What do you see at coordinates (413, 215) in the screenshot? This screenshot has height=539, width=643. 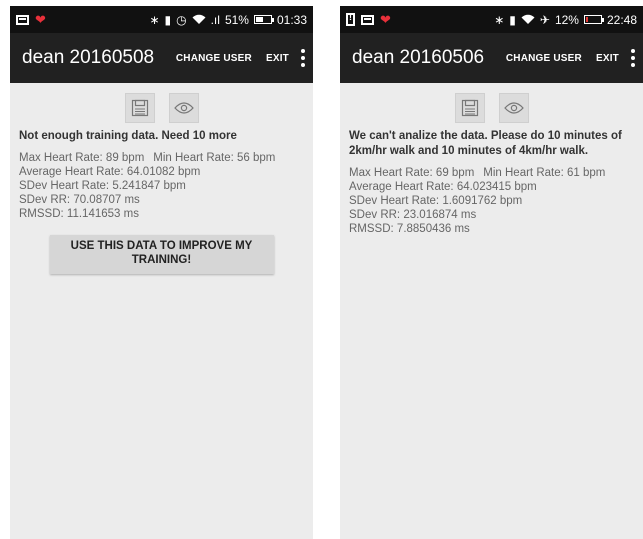 I see `sdev-rr: SDev RR: 23.016874 ms` at bounding box center [413, 215].